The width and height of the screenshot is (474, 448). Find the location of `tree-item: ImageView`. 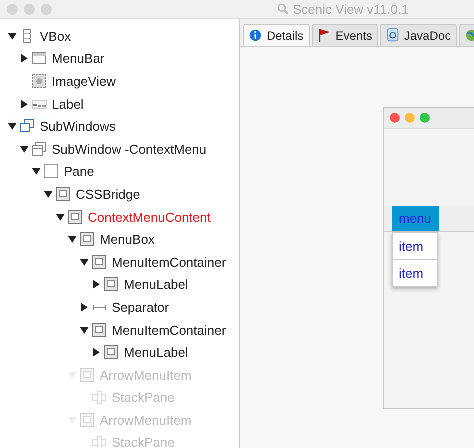

tree-item: ImageView is located at coordinates (84, 81).